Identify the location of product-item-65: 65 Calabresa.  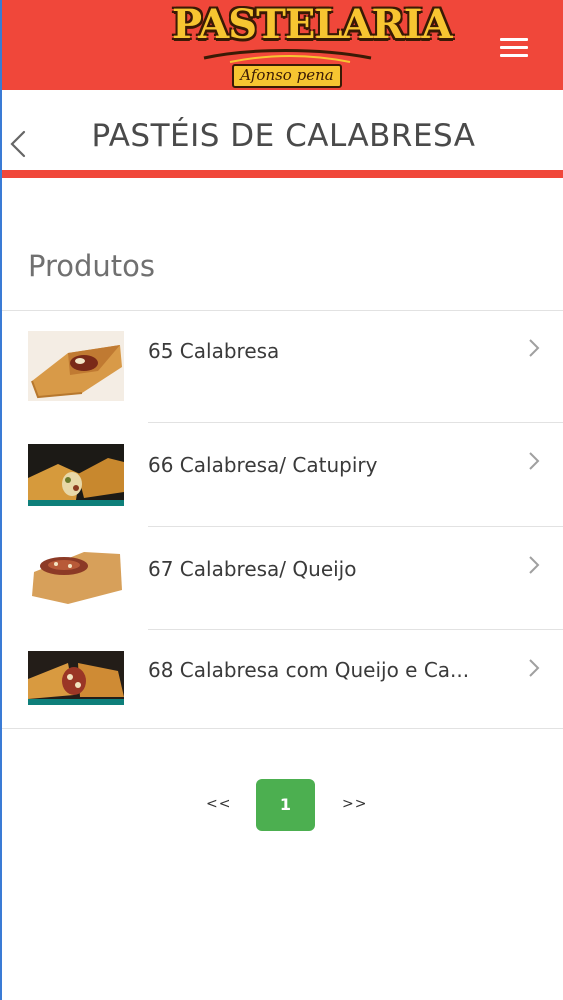
(282, 366).